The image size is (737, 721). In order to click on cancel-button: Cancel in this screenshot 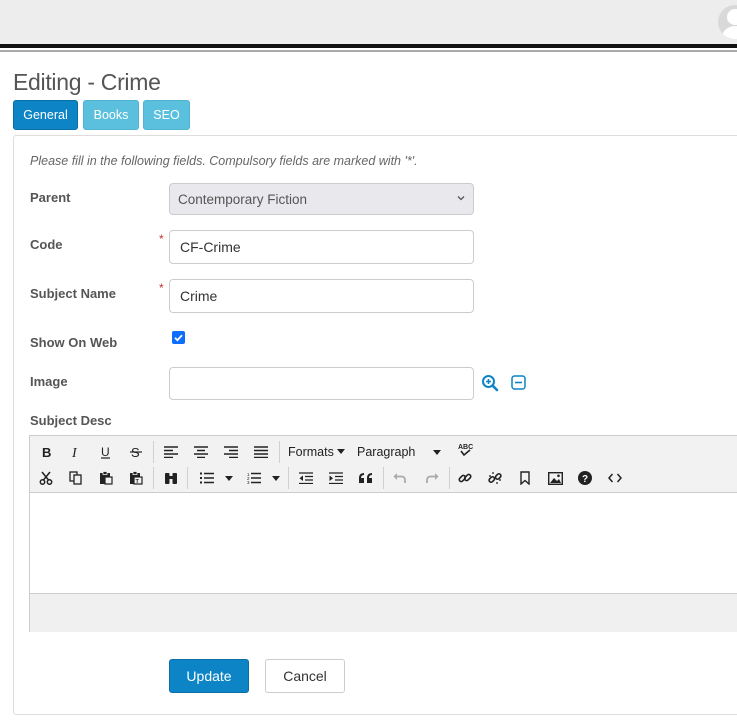, I will do `click(305, 676)`.